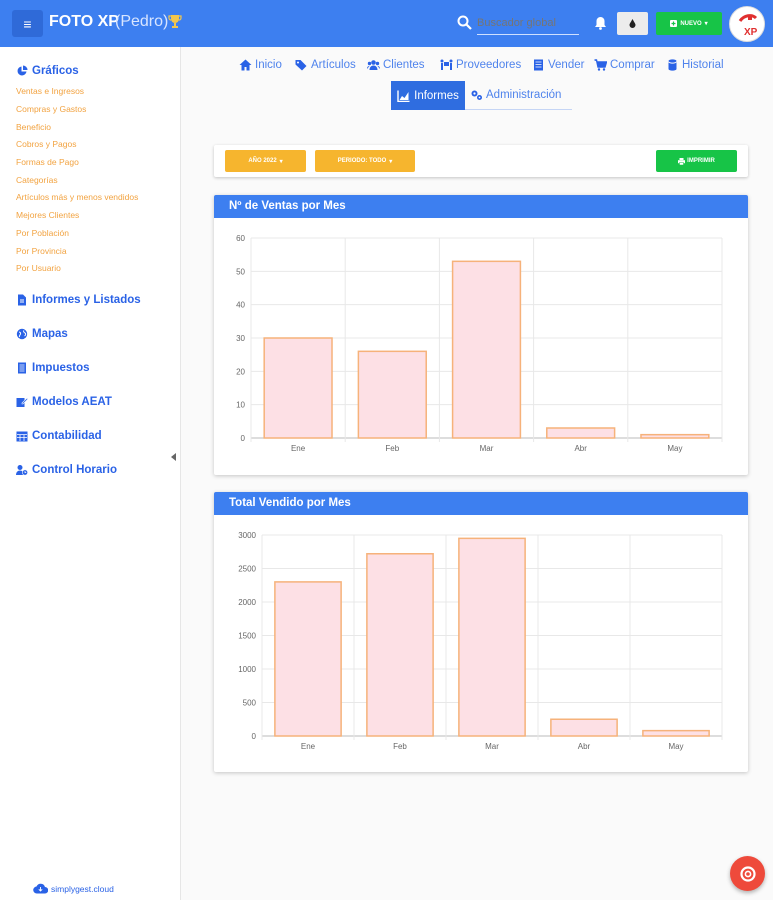 The image size is (773, 900). I want to click on search-icon, so click(464, 22).